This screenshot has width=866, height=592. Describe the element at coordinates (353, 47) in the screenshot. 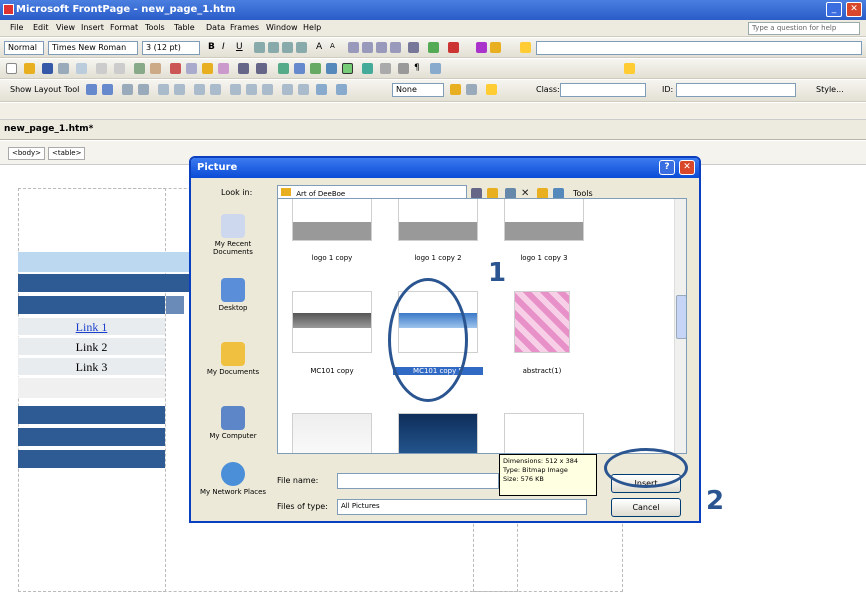

I see `numbering-icon` at that location.